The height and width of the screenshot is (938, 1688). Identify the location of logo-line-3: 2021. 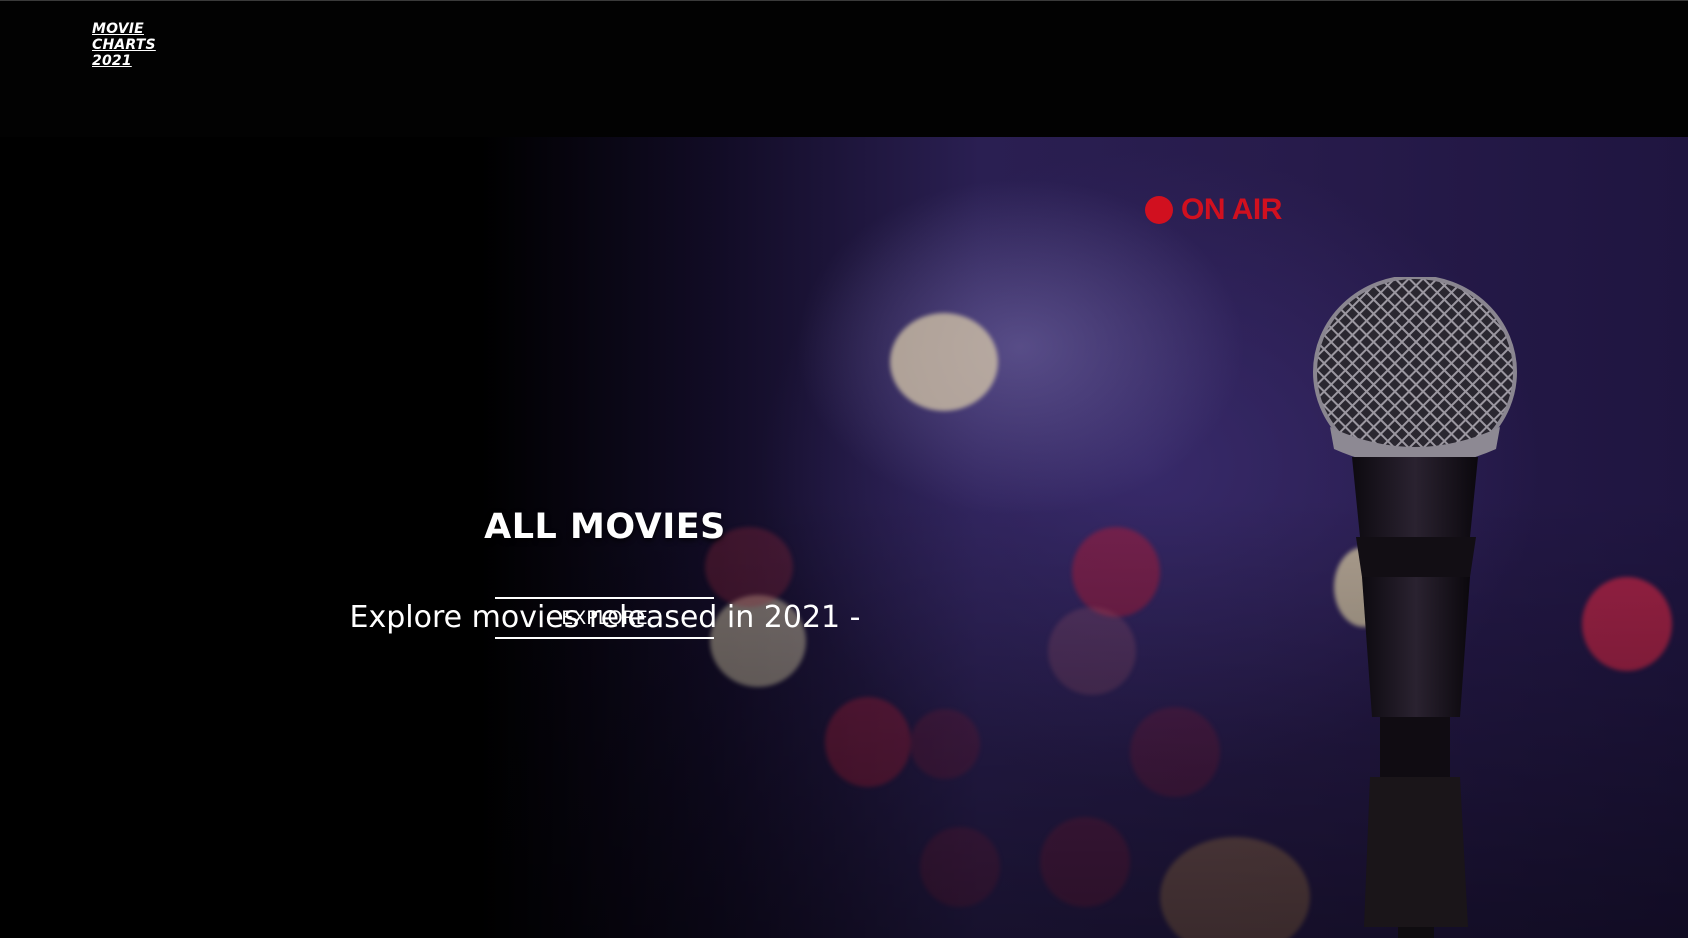
(112, 61).